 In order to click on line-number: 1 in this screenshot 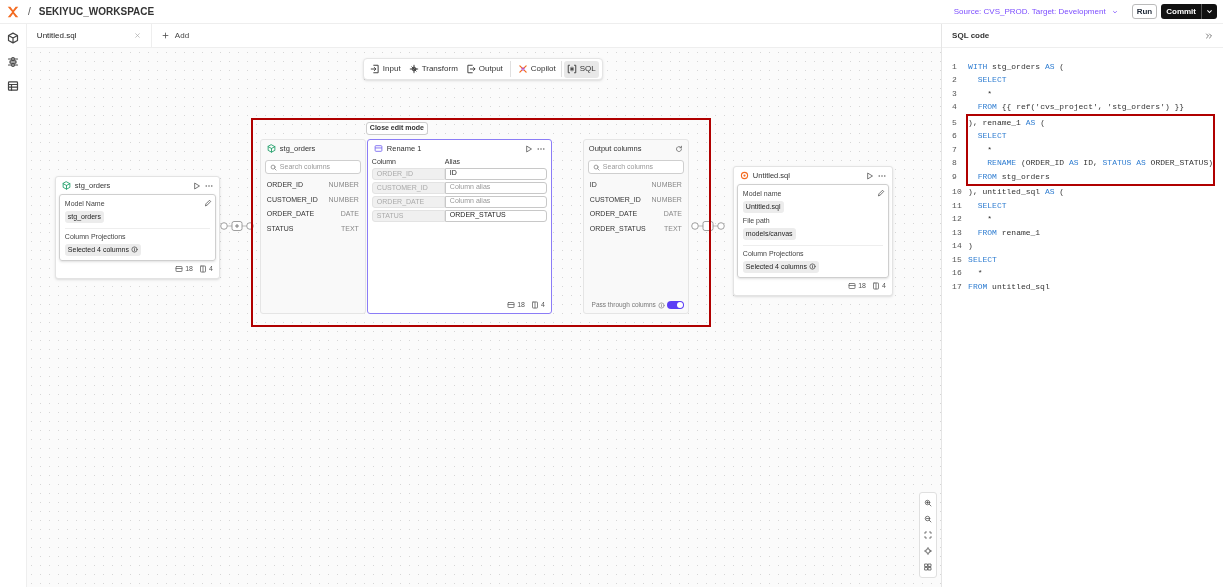, I will do `click(955, 66)`.